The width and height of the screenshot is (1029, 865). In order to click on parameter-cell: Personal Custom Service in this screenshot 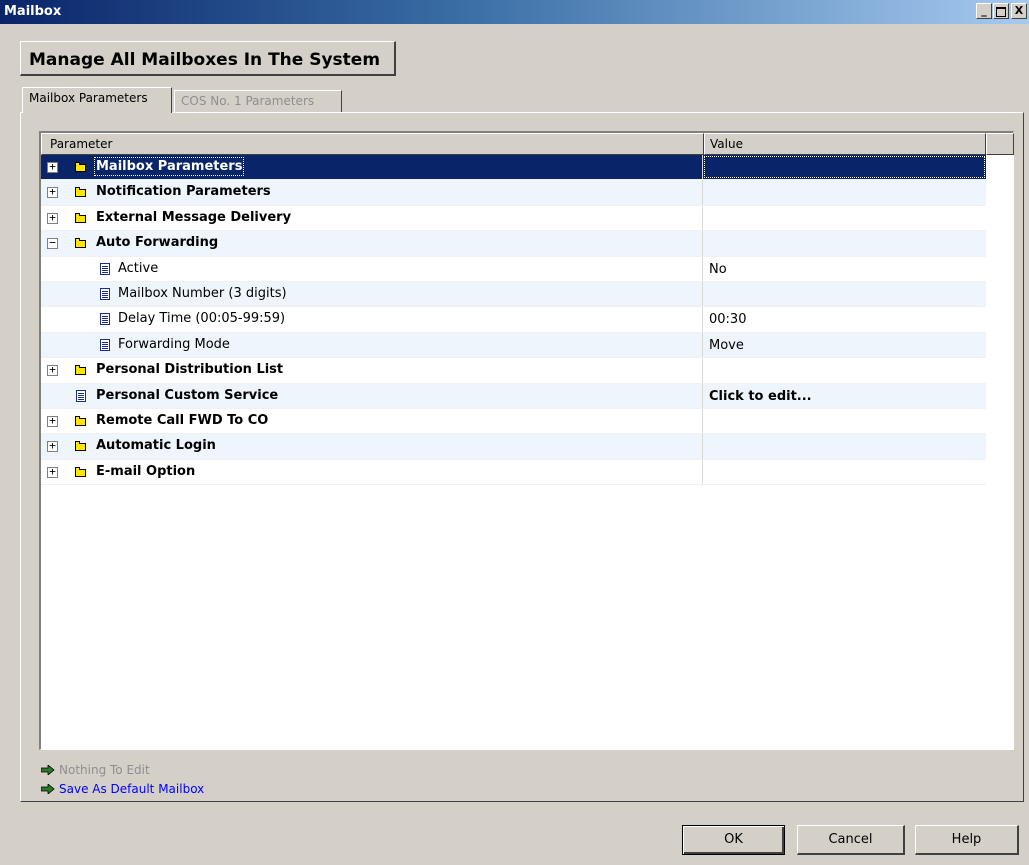, I will do `click(372, 395)`.